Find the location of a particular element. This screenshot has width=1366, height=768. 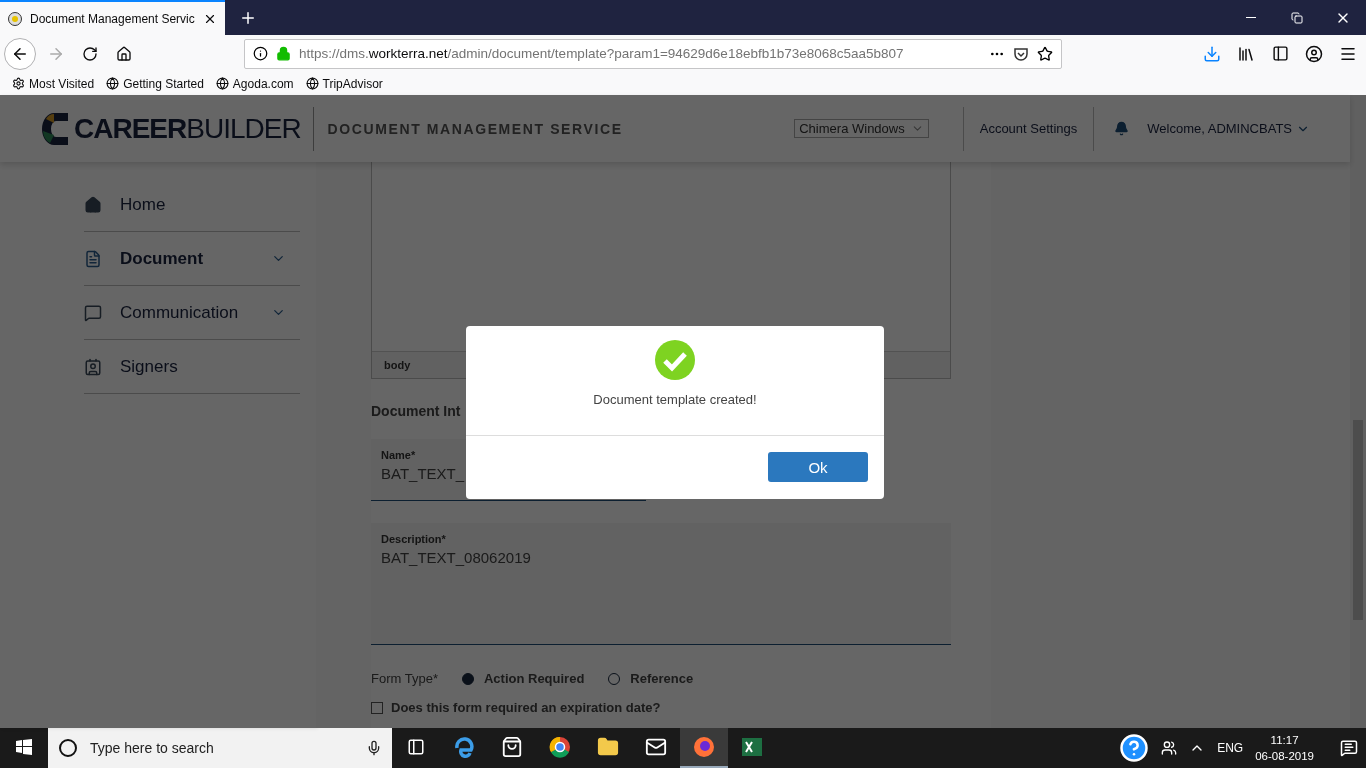

id-badge-icon is located at coordinates (93, 366).